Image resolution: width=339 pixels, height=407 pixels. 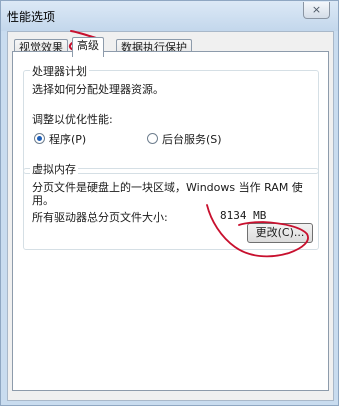 I want to click on close-icon: ×, so click(x=316, y=9).